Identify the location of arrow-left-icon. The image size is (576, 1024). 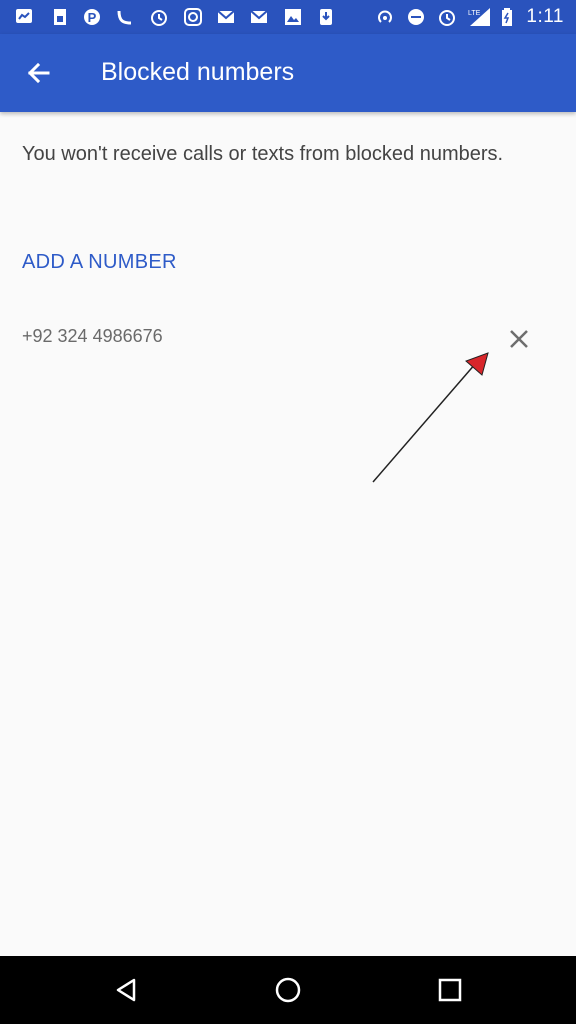
(38, 73).